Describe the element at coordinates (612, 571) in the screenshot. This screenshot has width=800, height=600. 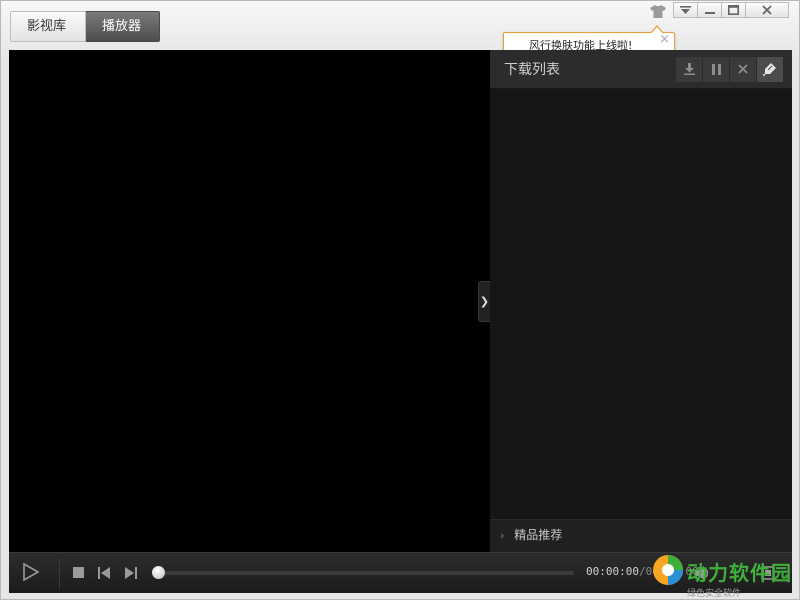
I see `current-time: 00:00:00` at that location.